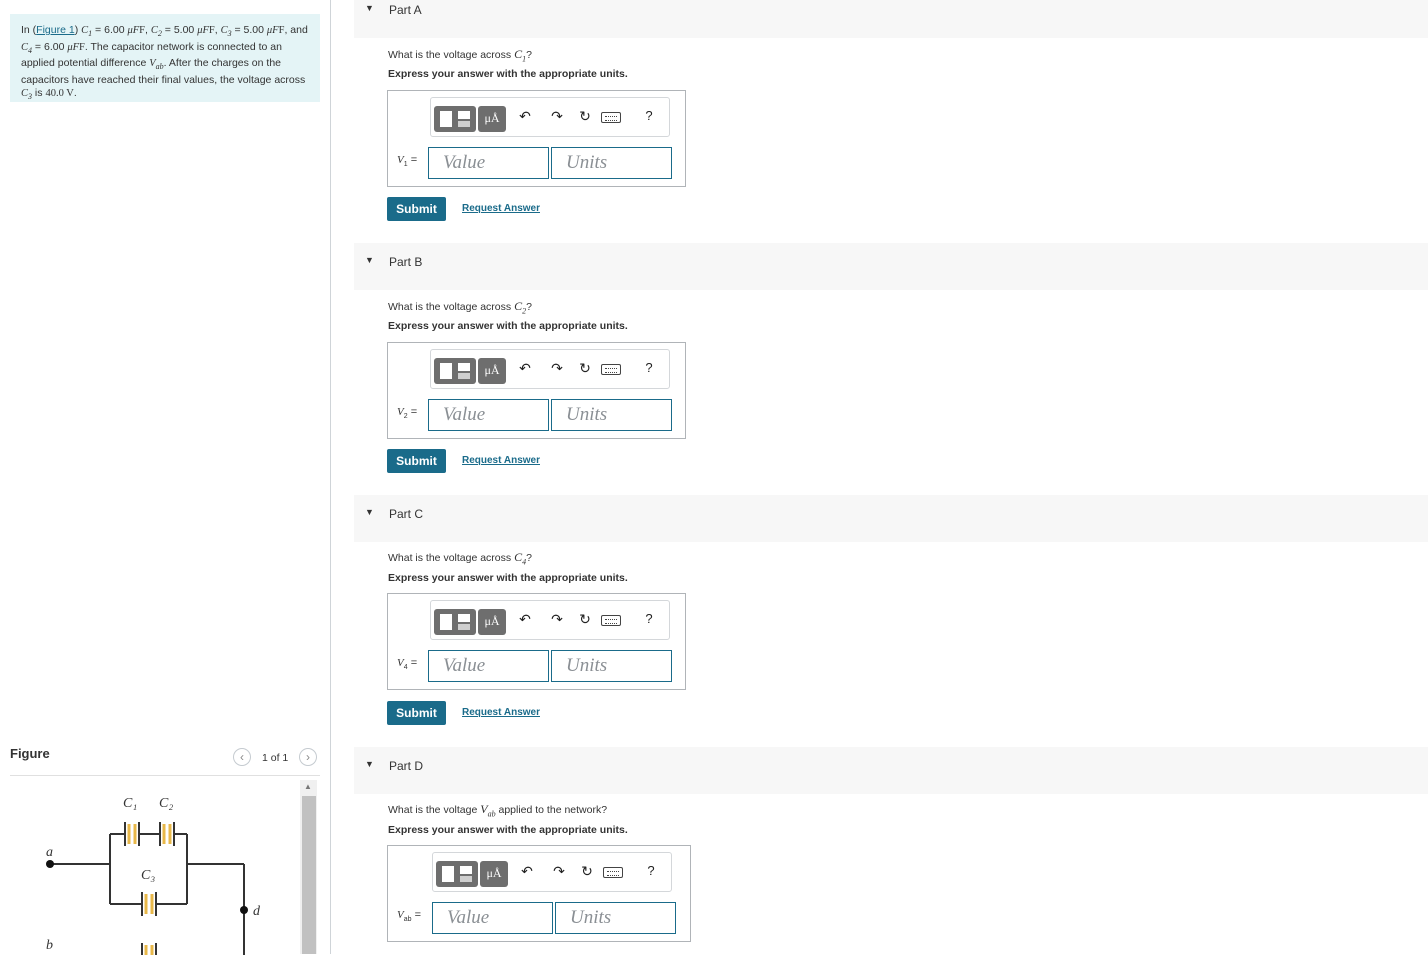  What do you see at coordinates (488, 810) in the screenshot?
I see `question-var: Vab` at bounding box center [488, 810].